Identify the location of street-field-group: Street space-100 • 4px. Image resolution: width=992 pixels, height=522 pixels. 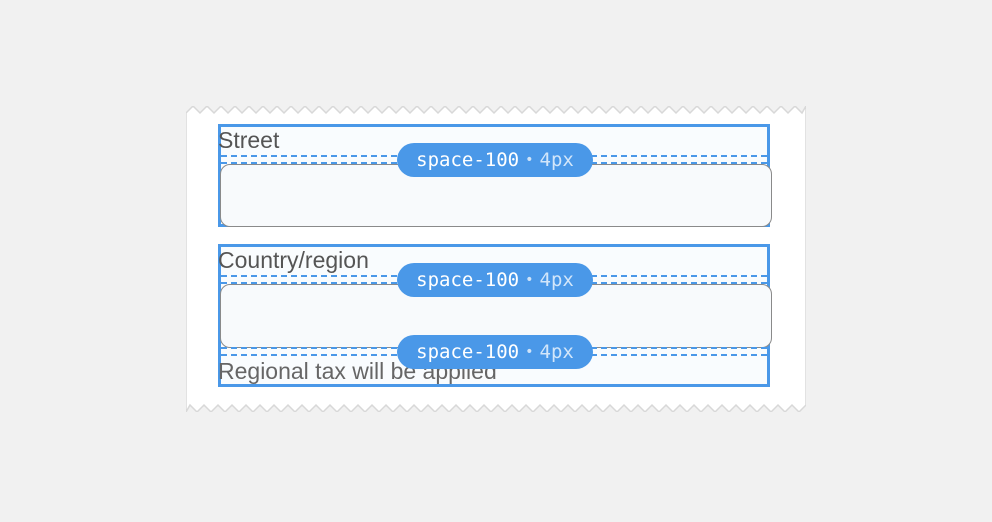
(495, 175).